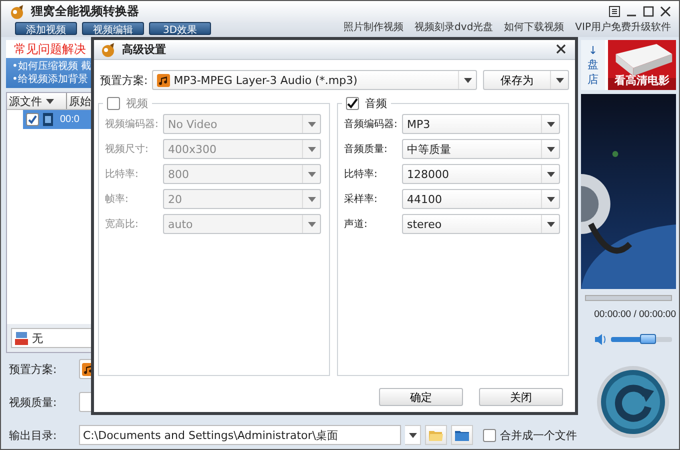 The image size is (680, 450). Describe the element at coordinates (623, 28) in the screenshot. I see `top-link: VIP用户免费升级软件` at that location.